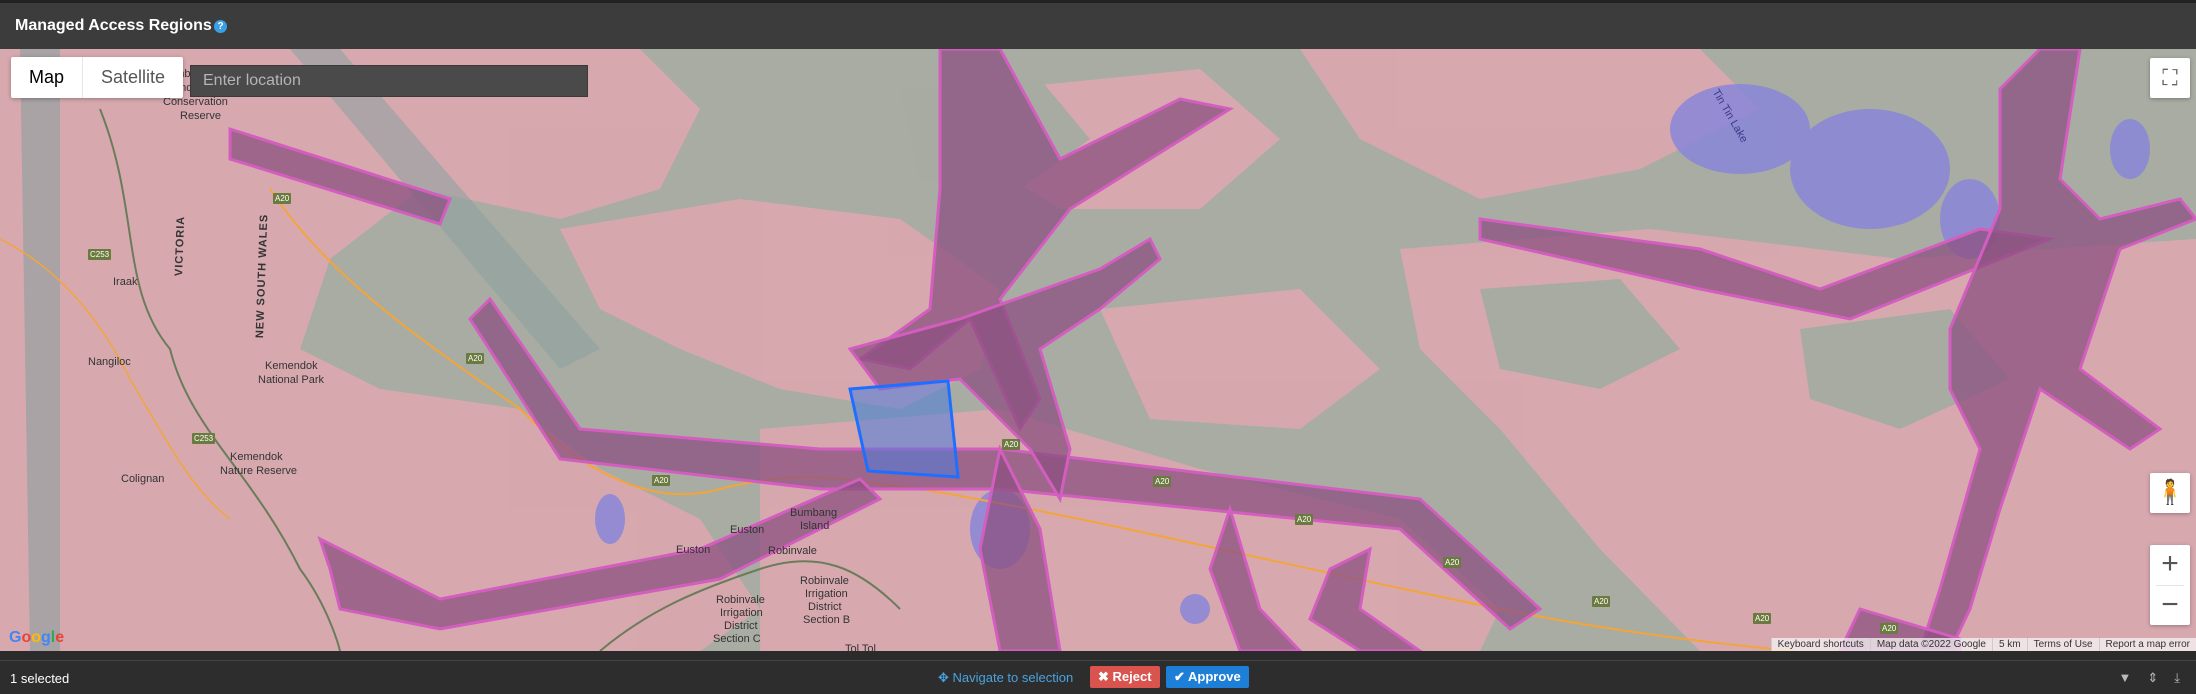  Describe the element at coordinates (827, 620) in the screenshot. I see `map-place-label: Section B` at that location.